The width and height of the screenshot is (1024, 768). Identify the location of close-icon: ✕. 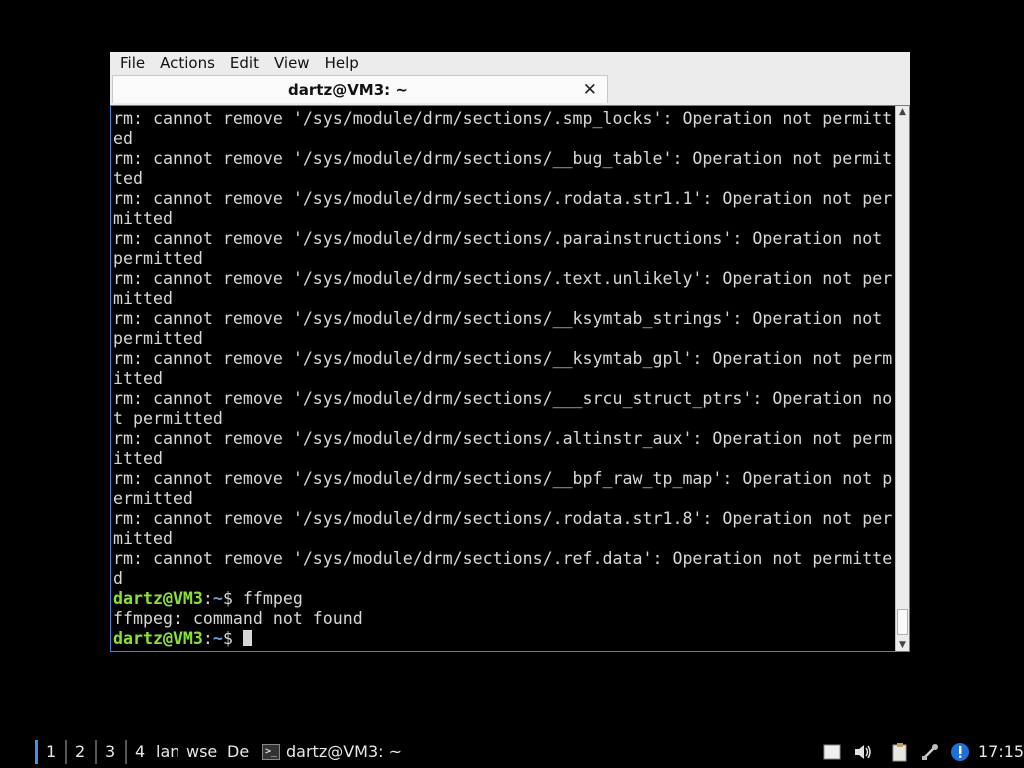
(590, 90).